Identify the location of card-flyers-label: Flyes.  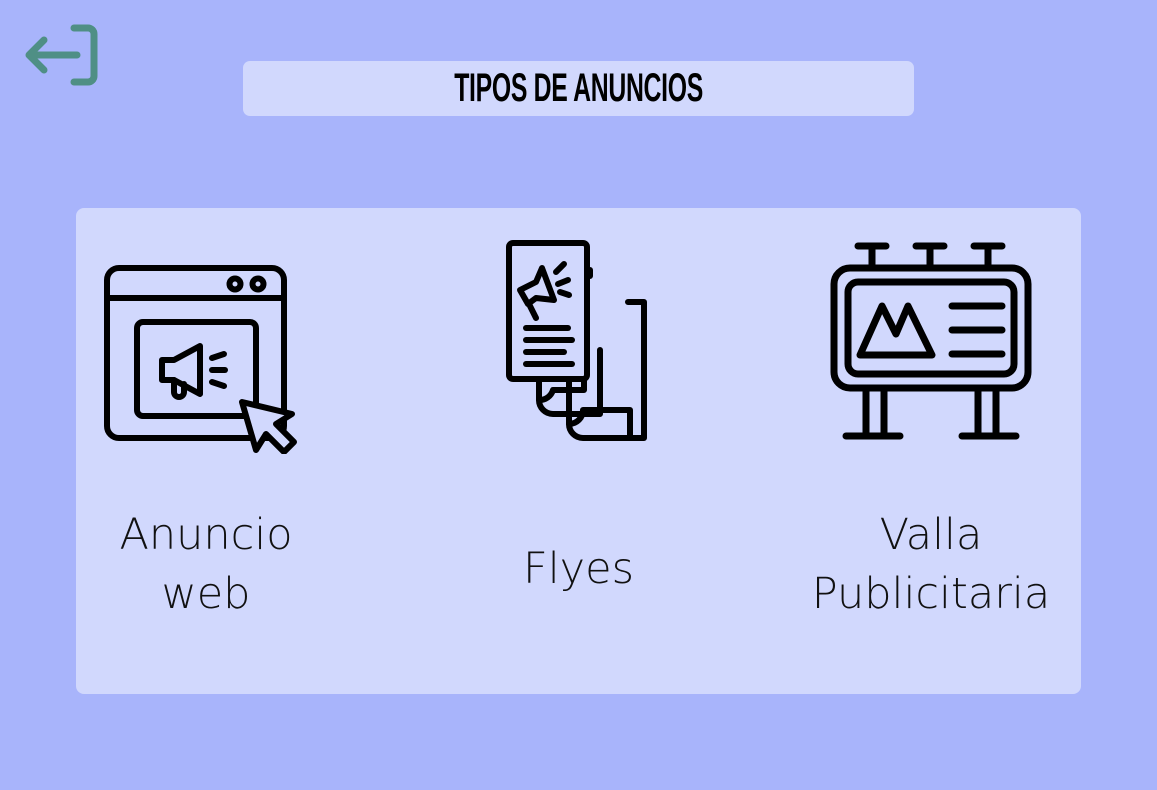
(578, 569).